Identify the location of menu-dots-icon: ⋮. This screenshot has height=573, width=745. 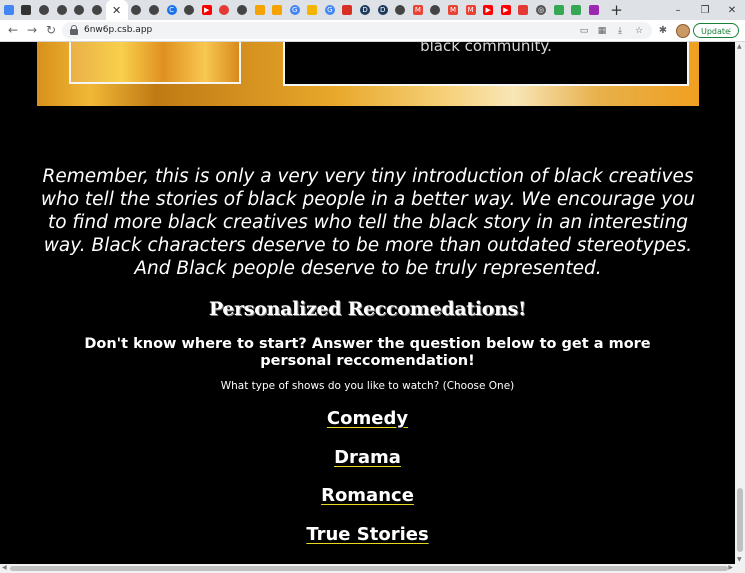
(730, 31).